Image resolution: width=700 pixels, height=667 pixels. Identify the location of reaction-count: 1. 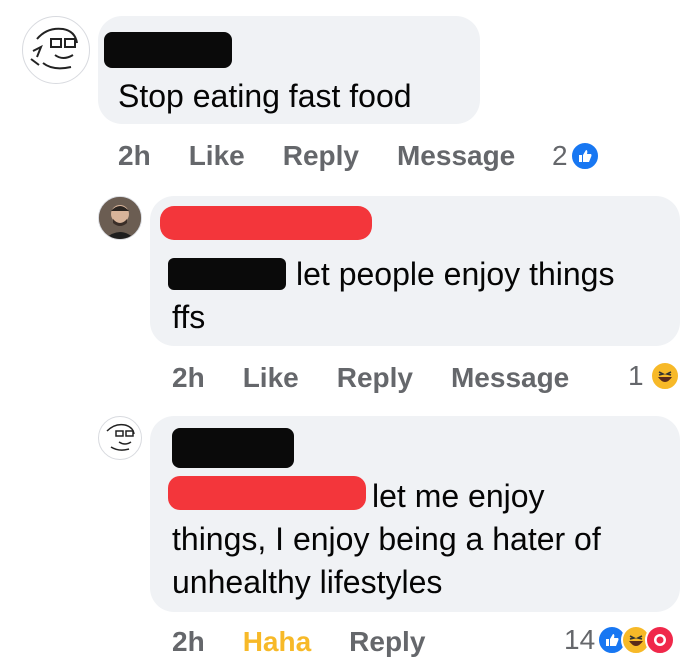
(636, 375).